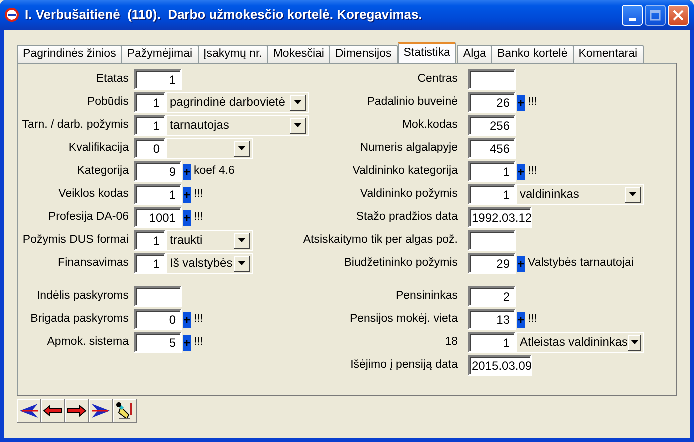 The image size is (694, 442). What do you see at coordinates (409, 195) in the screenshot?
I see `field-label: Valdininko požymis` at bounding box center [409, 195].